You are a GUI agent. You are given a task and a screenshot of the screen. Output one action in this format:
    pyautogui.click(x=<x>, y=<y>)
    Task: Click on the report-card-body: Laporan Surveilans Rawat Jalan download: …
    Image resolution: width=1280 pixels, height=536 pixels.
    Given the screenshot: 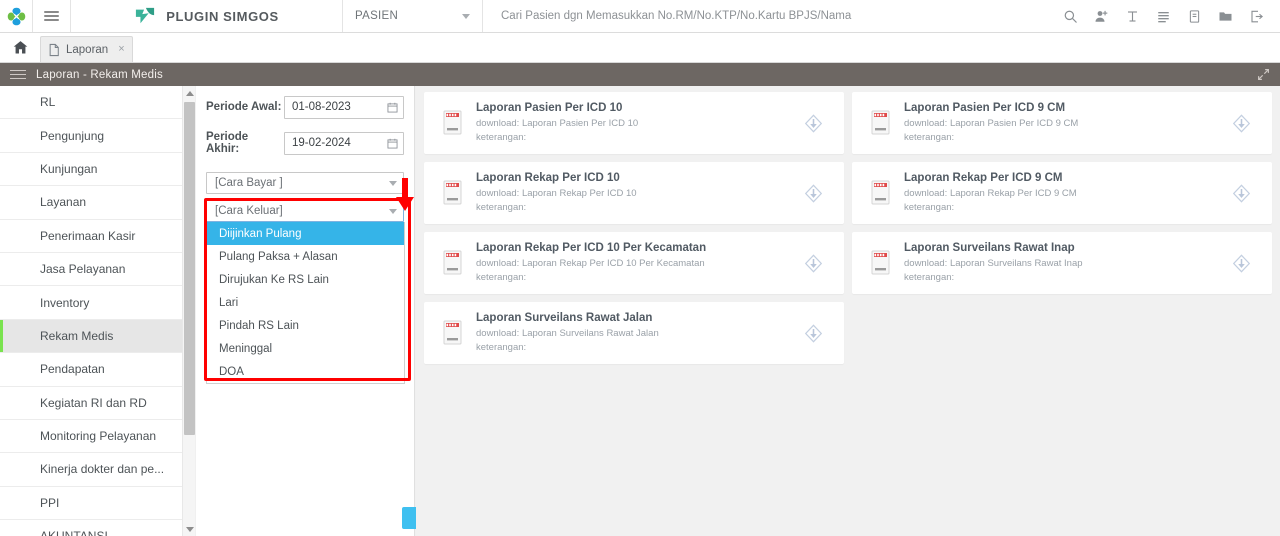 What is the action you would take?
    pyautogui.click(x=633, y=333)
    